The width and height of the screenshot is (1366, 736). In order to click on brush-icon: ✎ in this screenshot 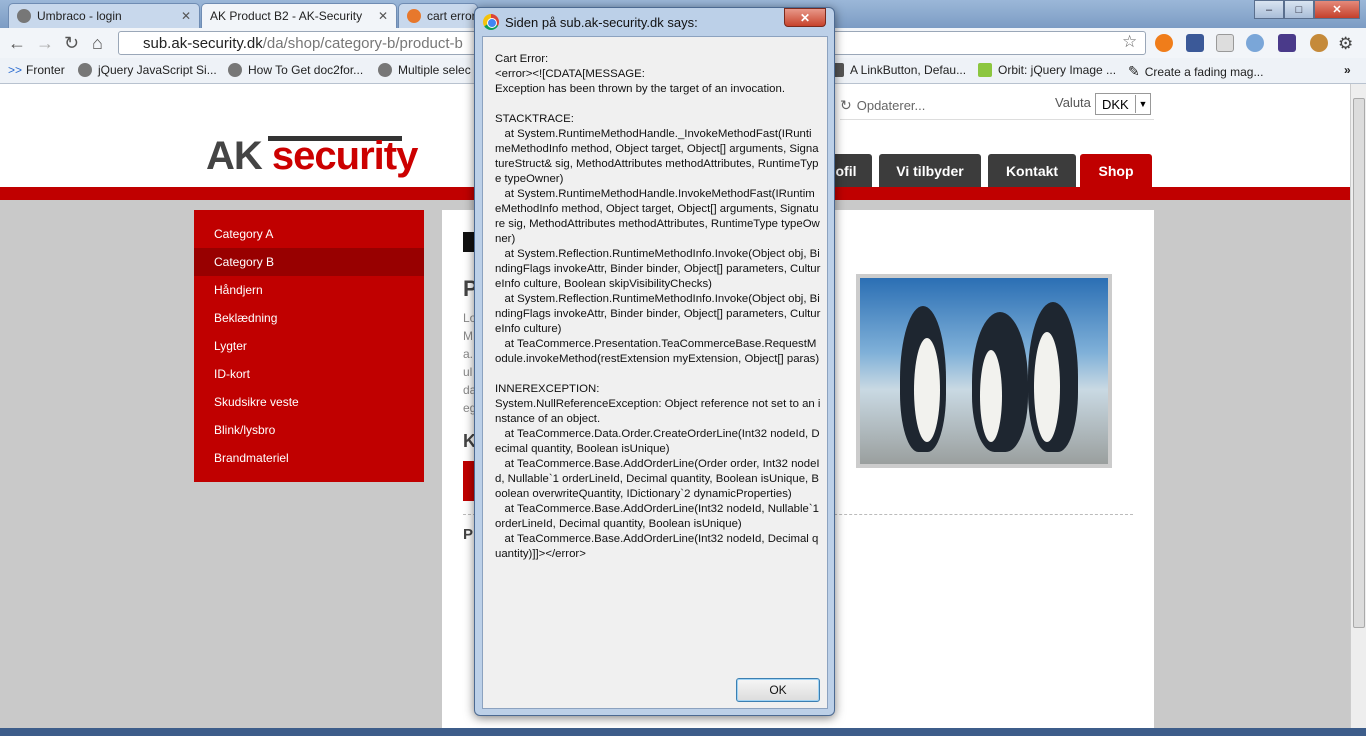, I will do `click(1134, 71)`.